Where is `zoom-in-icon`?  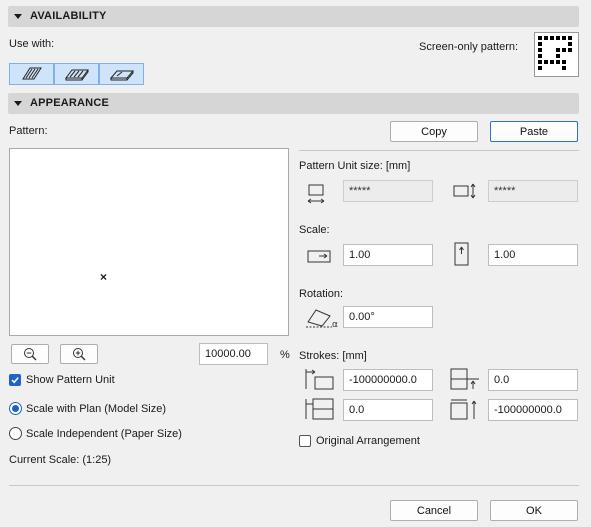
zoom-in-icon is located at coordinates (79, 354).